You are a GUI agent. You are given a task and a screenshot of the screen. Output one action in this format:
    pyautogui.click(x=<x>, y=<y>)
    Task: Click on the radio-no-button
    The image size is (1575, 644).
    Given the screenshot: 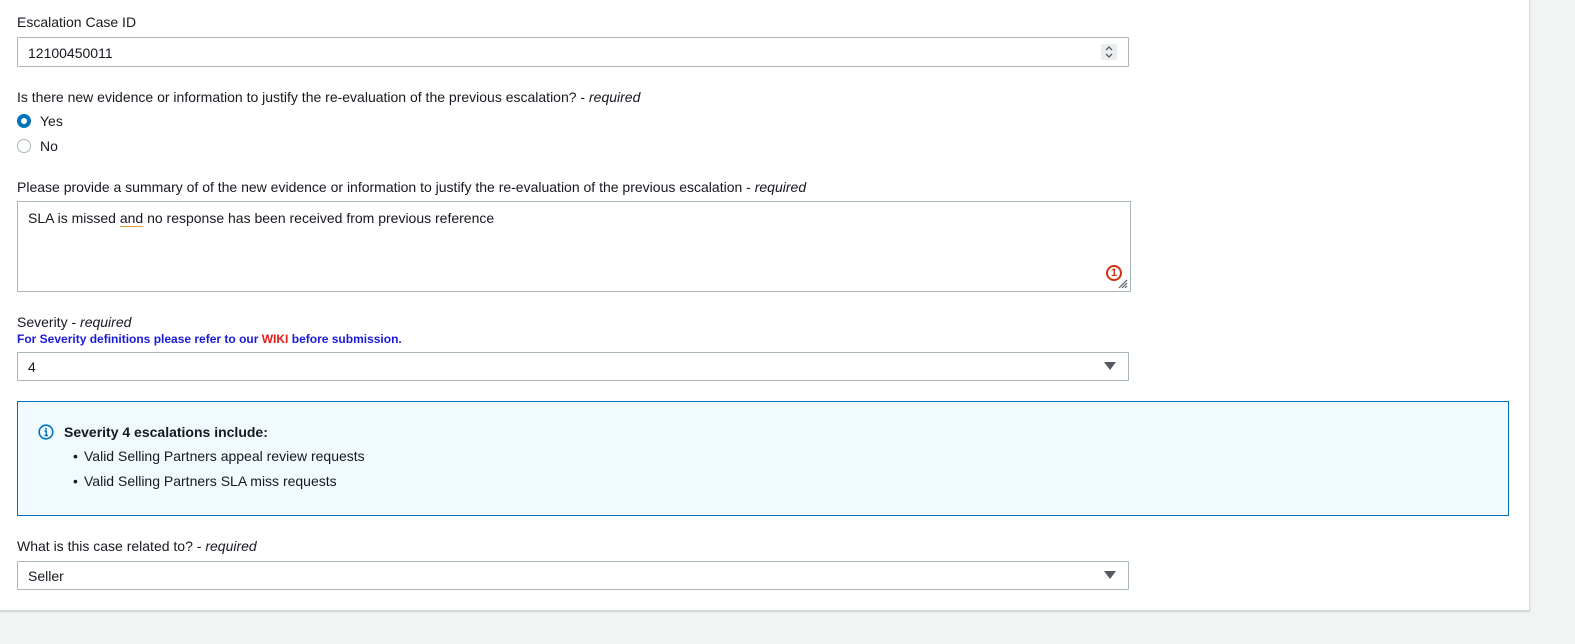 What is the action you would take?
    pyautogui.click(x=24, y=146)
    